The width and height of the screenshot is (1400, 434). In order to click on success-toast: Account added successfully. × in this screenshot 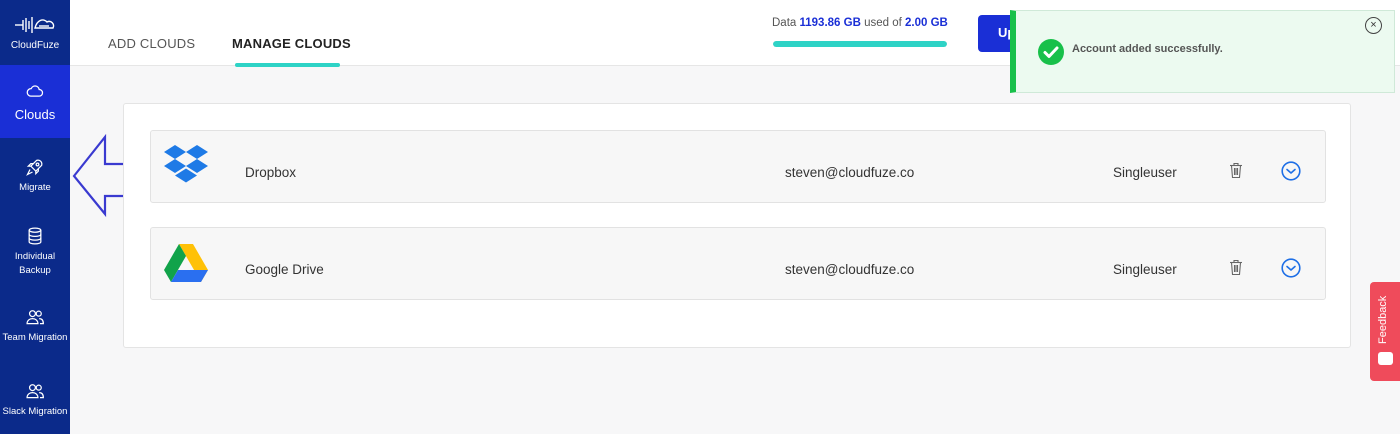, I will do `click(1202, 51)`.